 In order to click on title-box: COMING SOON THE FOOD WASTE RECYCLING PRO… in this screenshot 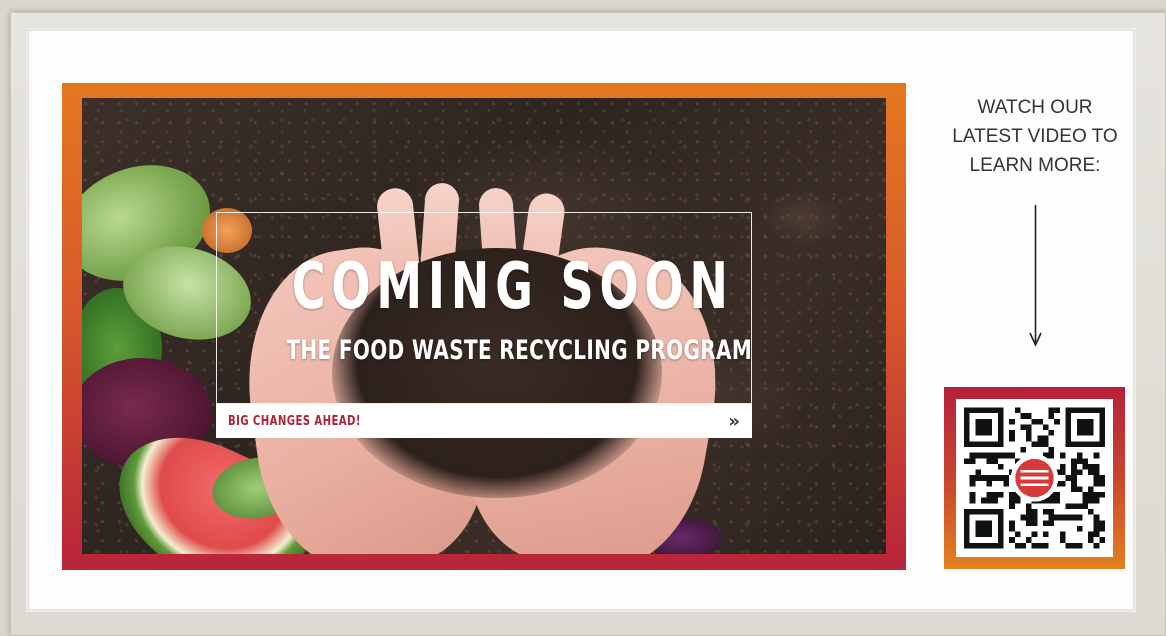, I will do `click(484, 308)`.